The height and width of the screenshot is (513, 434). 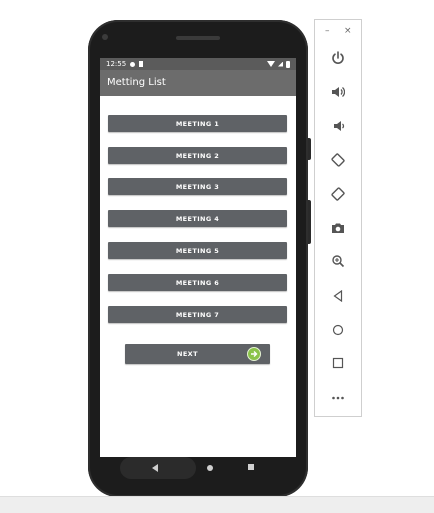 I want to click on overview-icon, so click(x=338, y=363).